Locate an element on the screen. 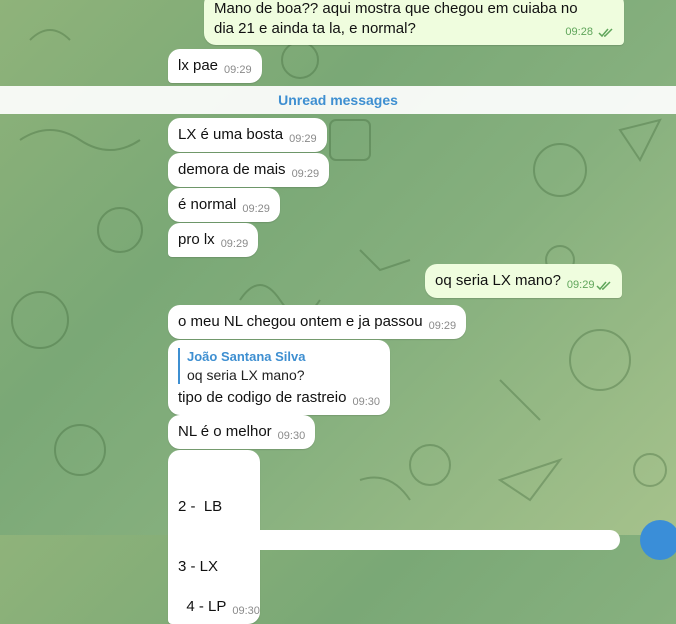 The width and height of the screenshot is (676, 624). message-incoming: demora de mais 09:29 is located at coordinates (249, 170).